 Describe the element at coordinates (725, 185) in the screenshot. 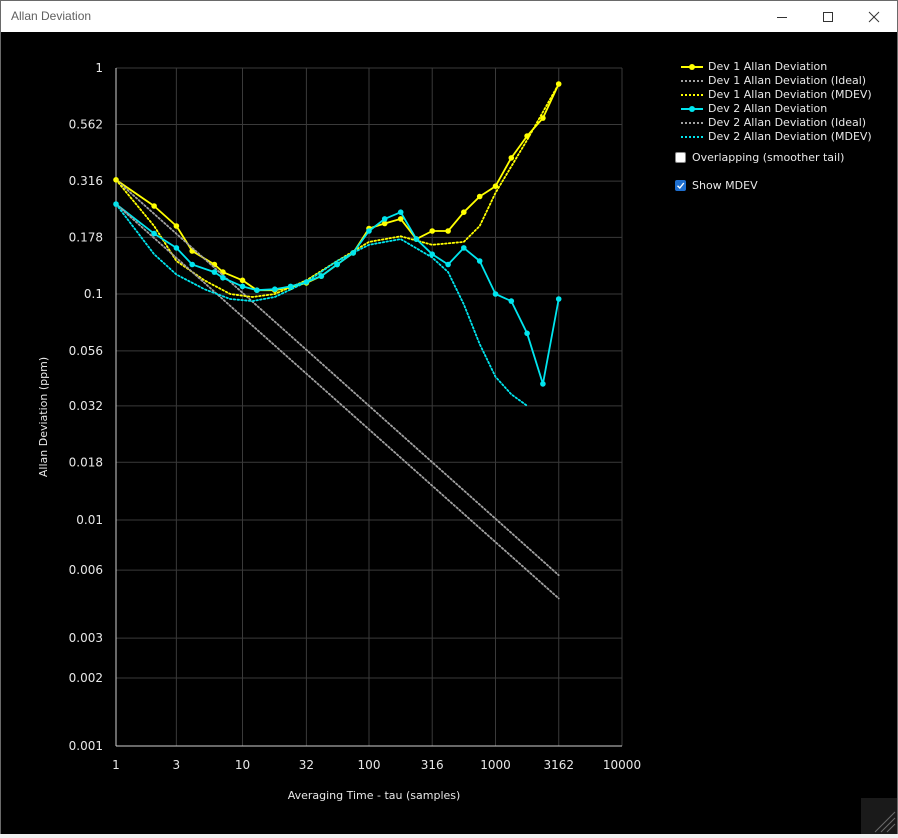

I see `show-mdev-checkbox-label: Show MDEV` at that location.